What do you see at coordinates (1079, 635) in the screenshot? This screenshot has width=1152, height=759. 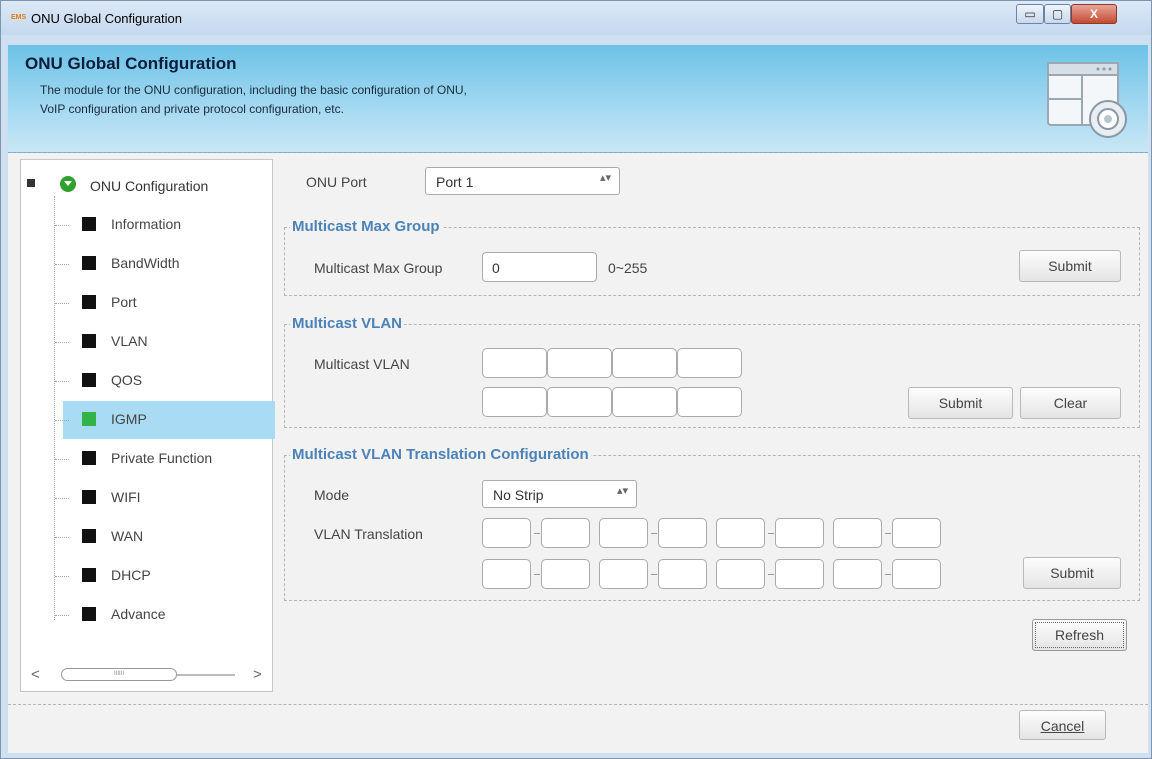 I see `refresh-button: Refresh` at bounding box center [1079, 635].